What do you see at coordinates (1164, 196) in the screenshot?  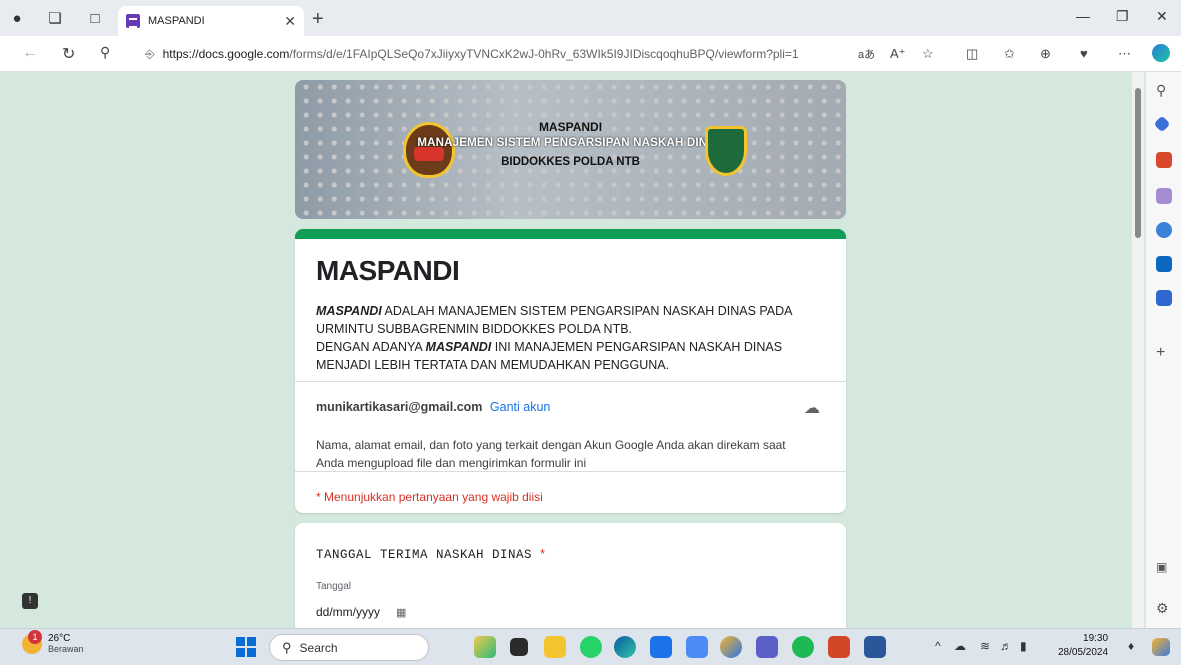 I see `games-icon` at bounding box center [1164, 196].